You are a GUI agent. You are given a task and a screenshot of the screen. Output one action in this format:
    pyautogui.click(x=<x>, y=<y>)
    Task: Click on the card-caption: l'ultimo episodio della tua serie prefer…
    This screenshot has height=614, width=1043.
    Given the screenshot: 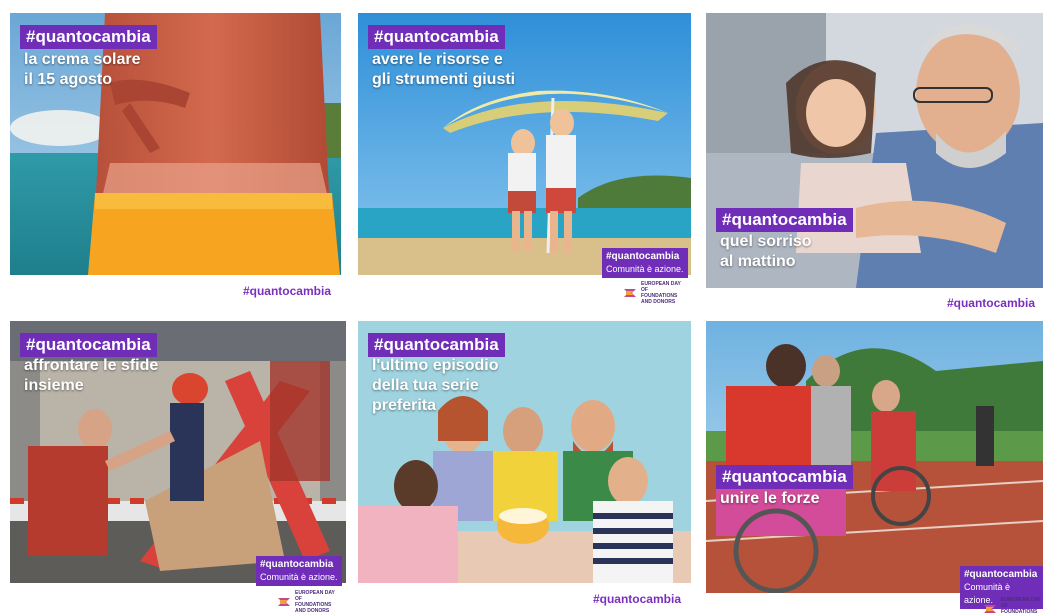 What is the action you would take?
    pyautogui.click(x=435, y=386)
    